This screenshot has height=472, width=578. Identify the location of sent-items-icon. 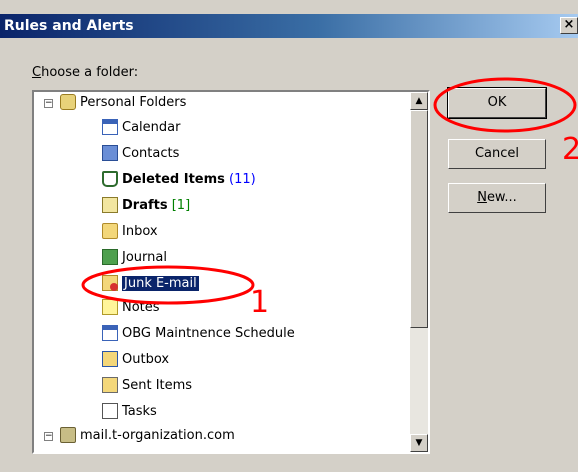
(110, 384).